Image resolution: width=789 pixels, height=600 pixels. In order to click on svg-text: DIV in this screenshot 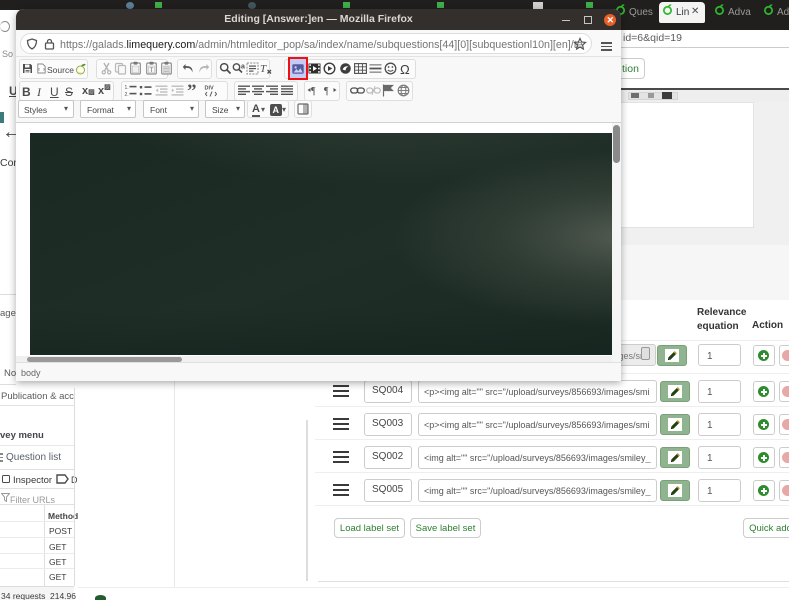, I will do `click(210, 89)`.